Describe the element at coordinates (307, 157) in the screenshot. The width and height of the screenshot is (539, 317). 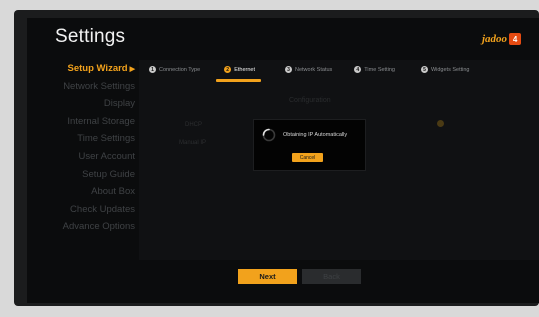
I see `cancel-button: Cancel` at that location.